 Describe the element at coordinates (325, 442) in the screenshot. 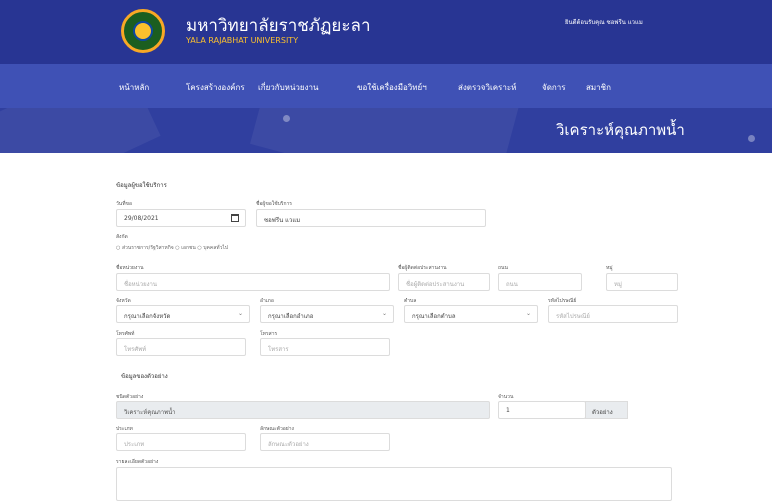

I see `sample-char-field: ลักษณะตัวอย่าง` at that location.